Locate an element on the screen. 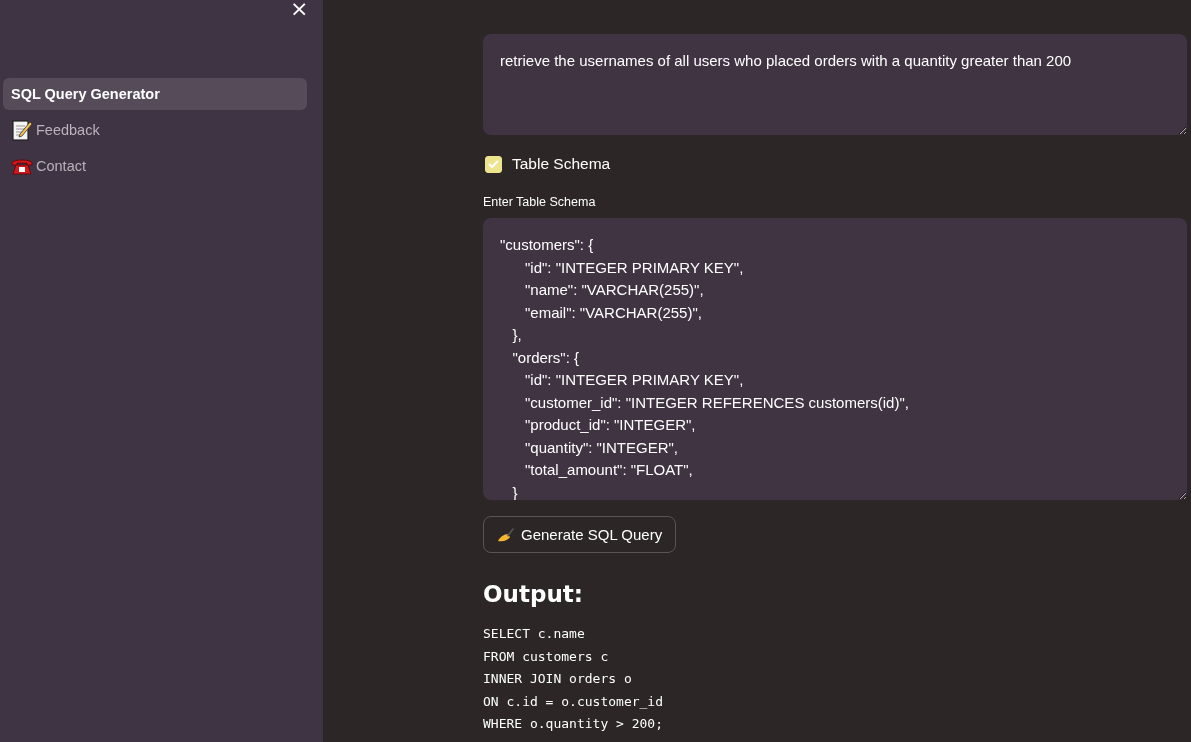 This screenshot has height=742, width=1191. generate-button: Generate SQL Query is located at coordinates (580, 534).